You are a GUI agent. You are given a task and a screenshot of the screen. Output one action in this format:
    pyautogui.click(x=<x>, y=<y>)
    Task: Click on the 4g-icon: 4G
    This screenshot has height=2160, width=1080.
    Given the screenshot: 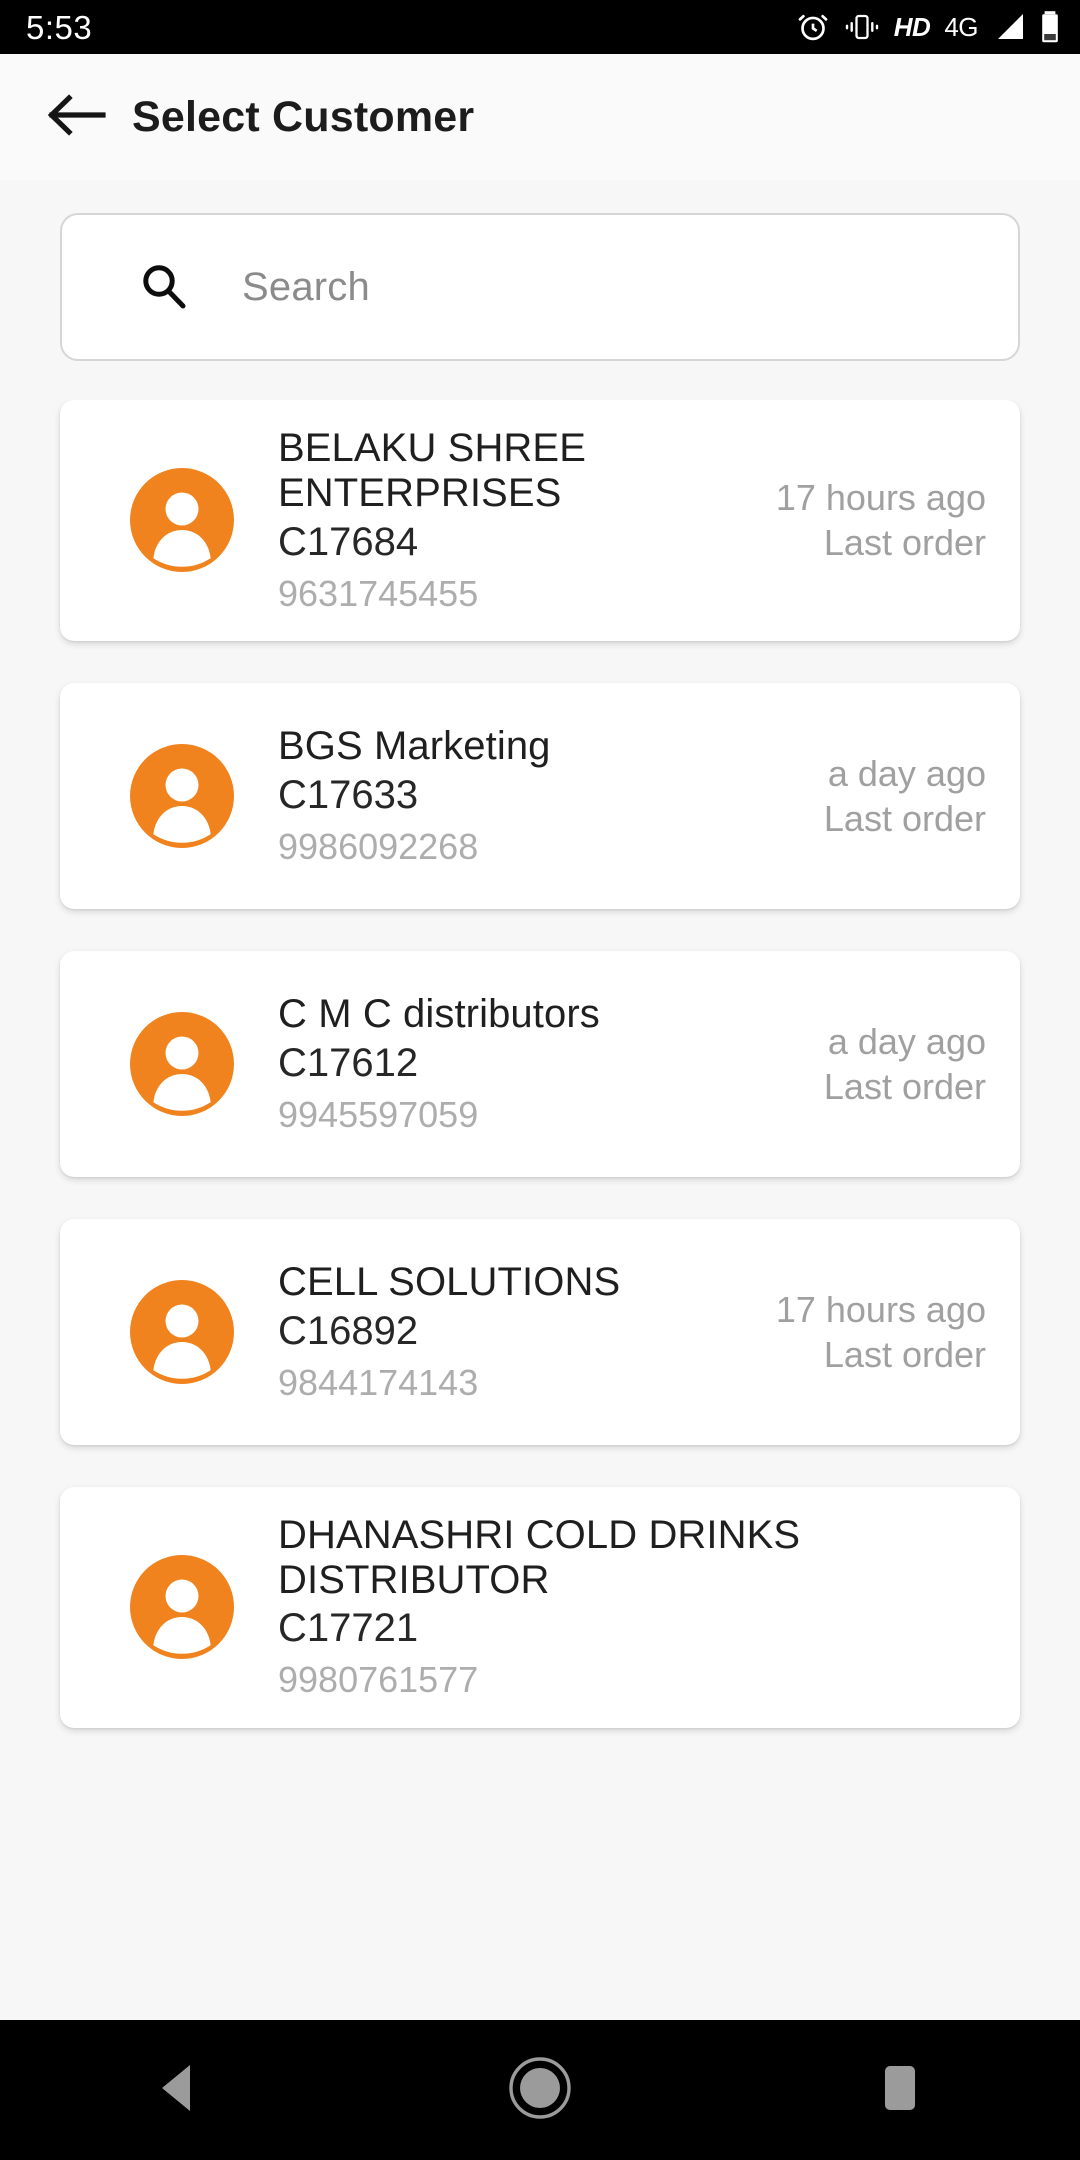 What is the action you would take?
    pyautogui.click(x=961, y=26)
    